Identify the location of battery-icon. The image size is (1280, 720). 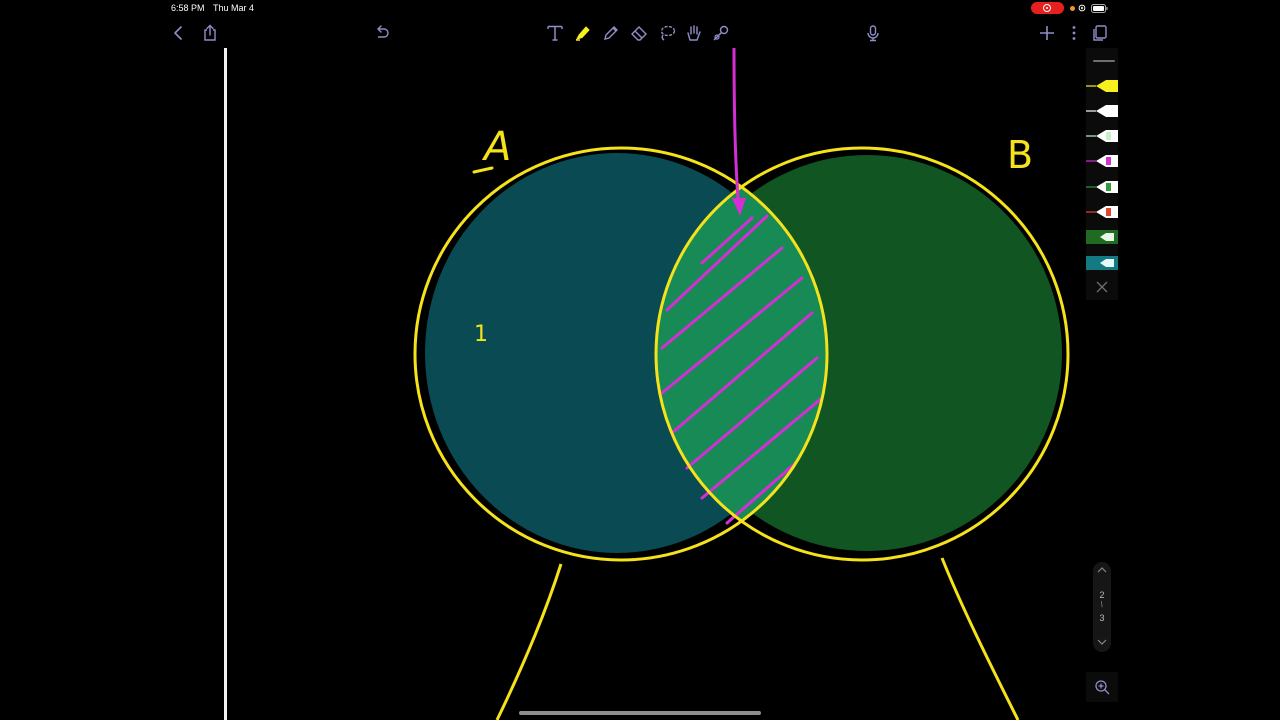
(1099, 8).